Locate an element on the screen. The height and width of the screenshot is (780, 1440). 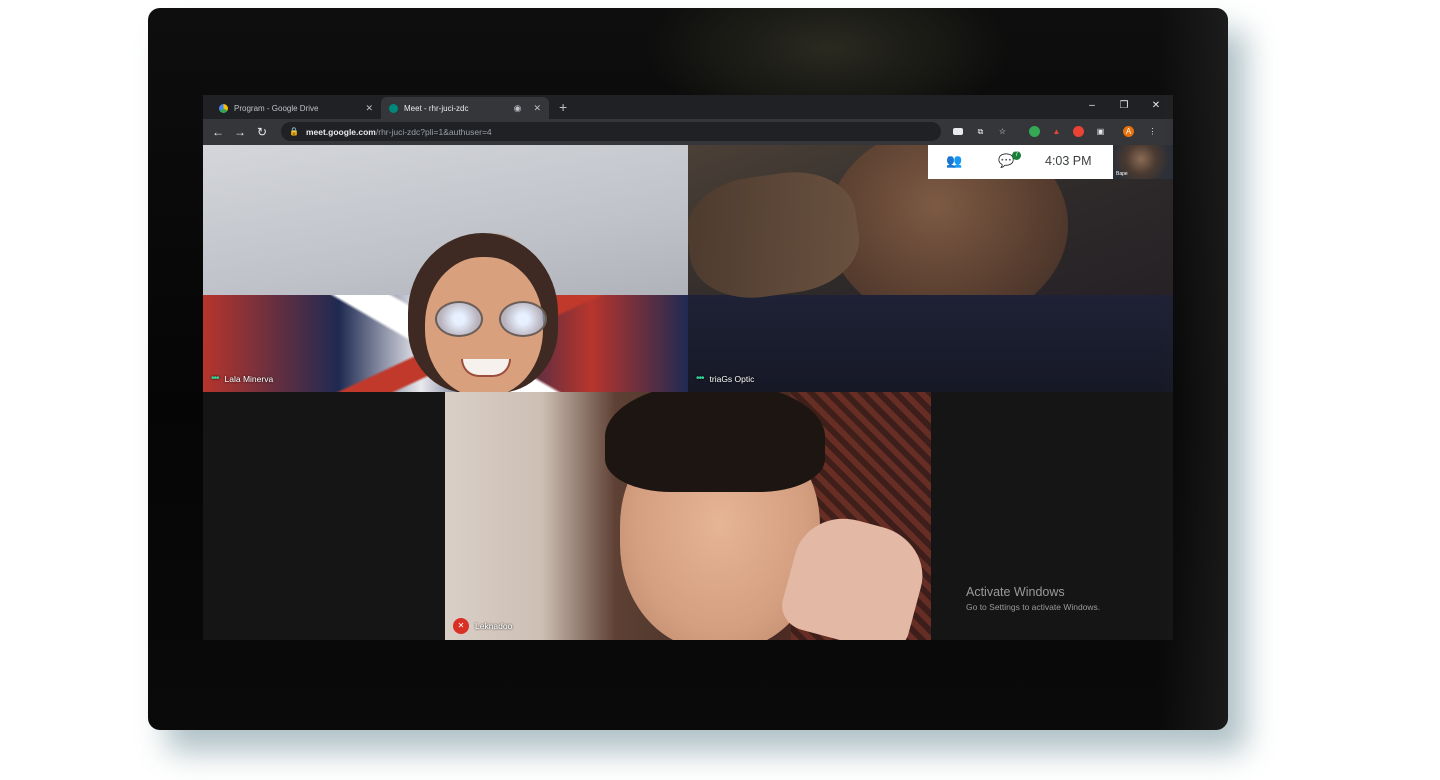
video-tile-triags: ••• triaGs Optic is located at coordinates (930, 268).